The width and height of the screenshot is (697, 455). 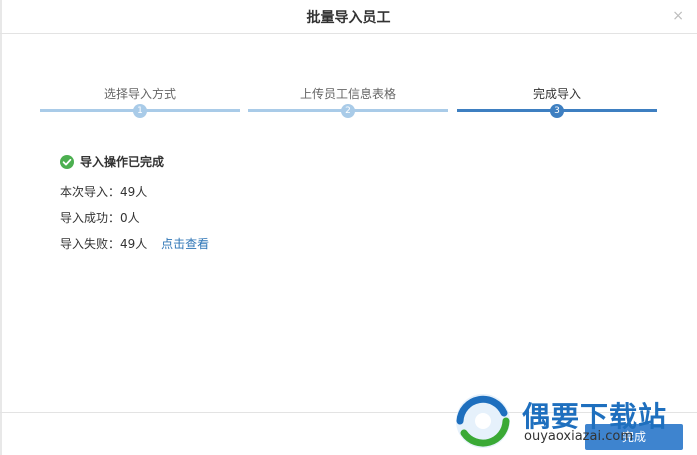 What do you see at coordinates (122, 161) in the screenshot?
I see `status-text: 导入操作已完成` at bounding box center [122, 161].